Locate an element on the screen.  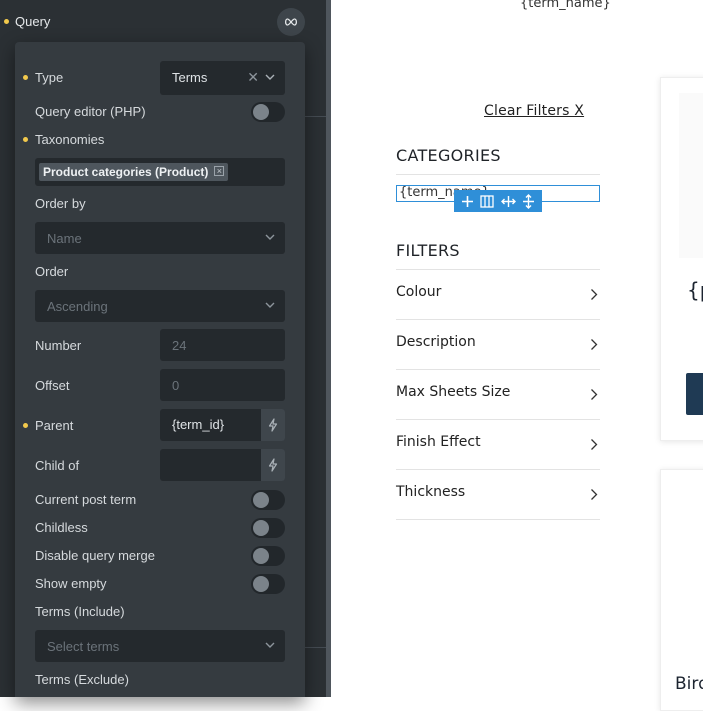
terms-include-label: Terms (Include) is located at coordinates (80, 611).